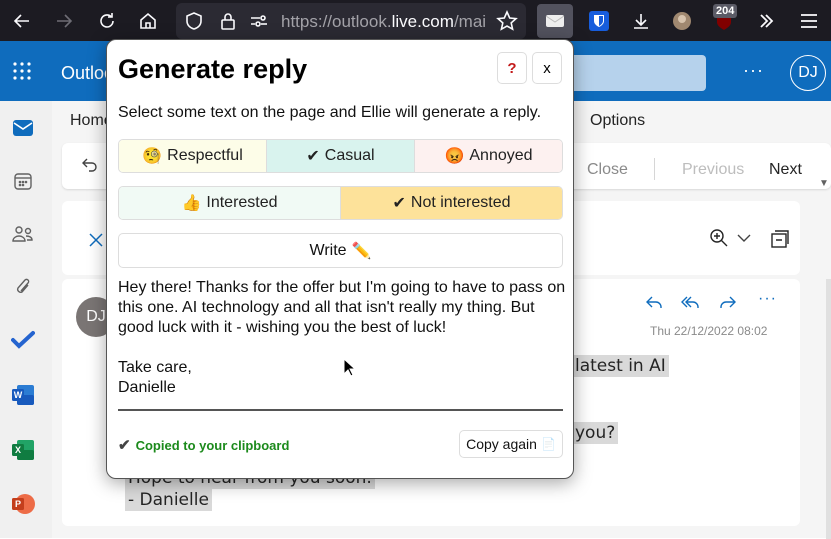 This screenshot has width=831, height=539. Describe the element at coordinates (96, 240) in the screenshot. I see `close-reading-pane-icon` at that location.